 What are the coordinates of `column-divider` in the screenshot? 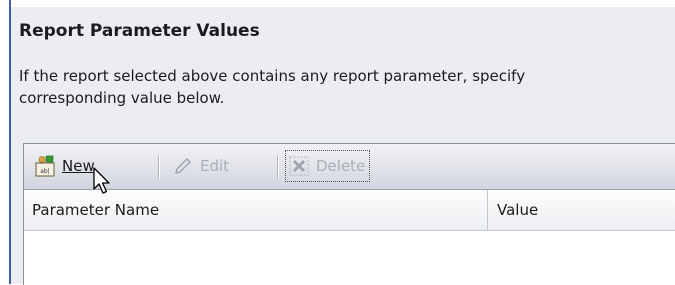 It's located at (487, 210).